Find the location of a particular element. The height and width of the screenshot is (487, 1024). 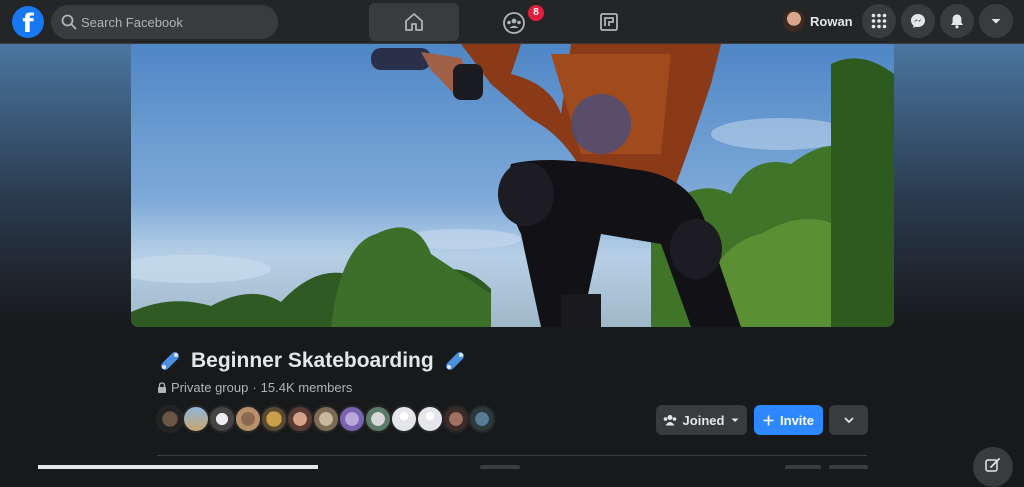

lock-icon is located at coordinates (162, 387).